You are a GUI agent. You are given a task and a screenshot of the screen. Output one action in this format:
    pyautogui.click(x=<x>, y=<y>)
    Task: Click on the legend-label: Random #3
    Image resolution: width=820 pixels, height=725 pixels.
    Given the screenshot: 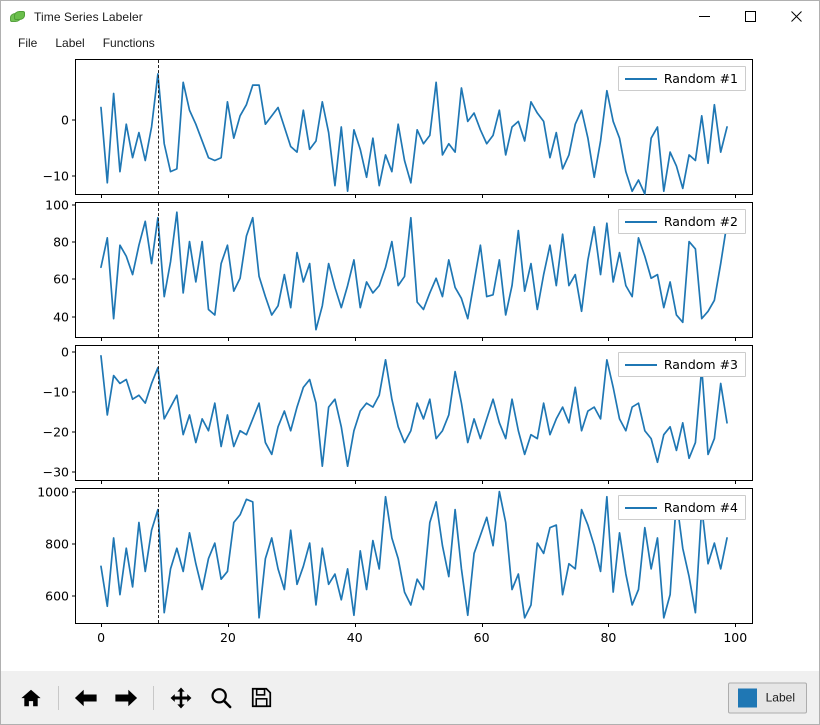 What is the action you would take?
    pyautogui.click(x=700, y=364)
    